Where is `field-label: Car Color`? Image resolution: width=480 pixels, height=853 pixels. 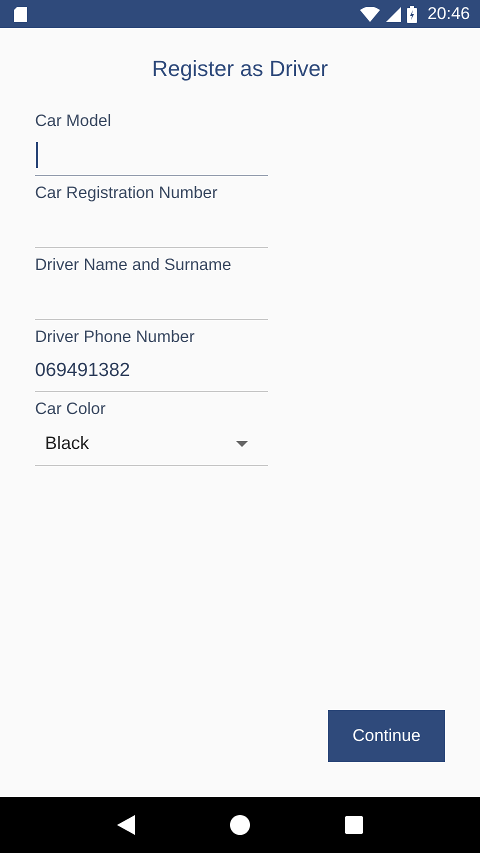 field-label: Car Color is located at coordinates (70, 410).